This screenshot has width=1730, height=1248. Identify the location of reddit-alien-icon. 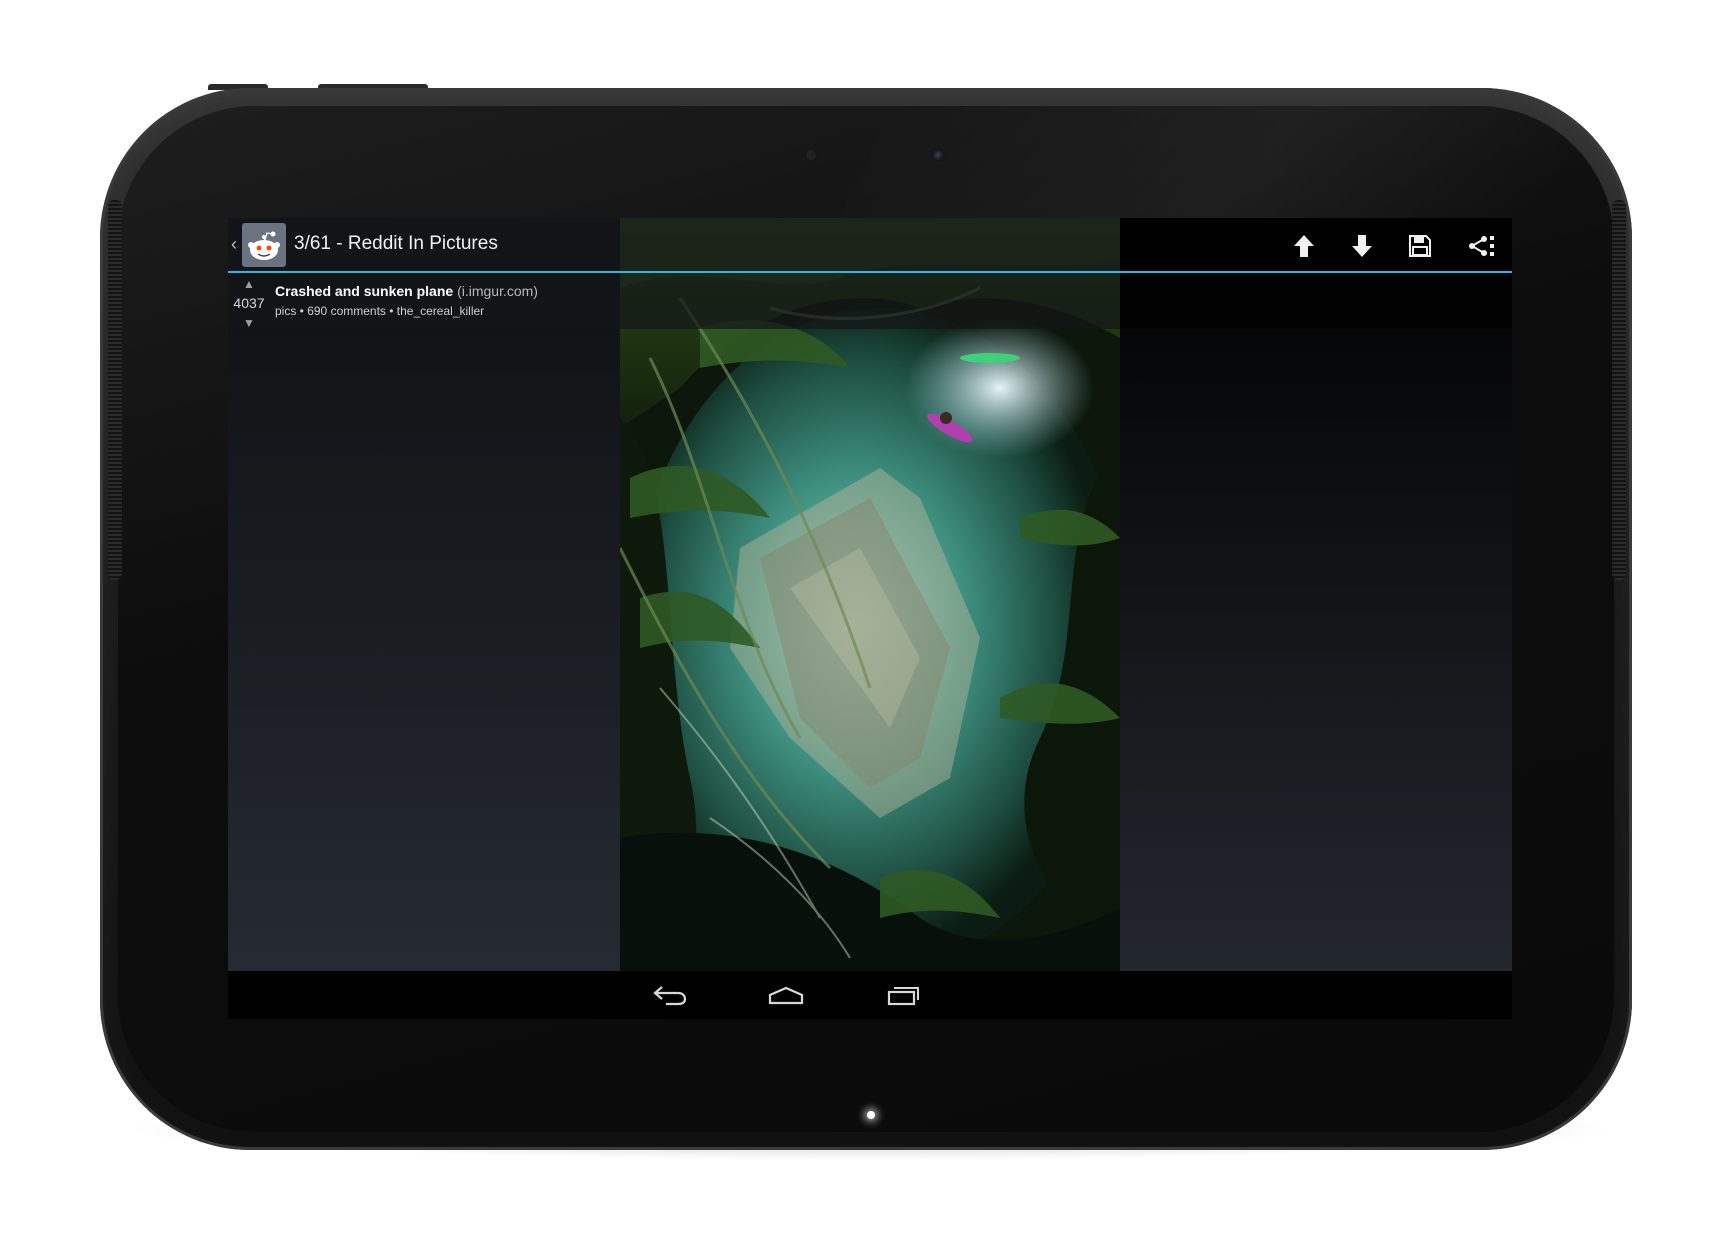
(264, 245).